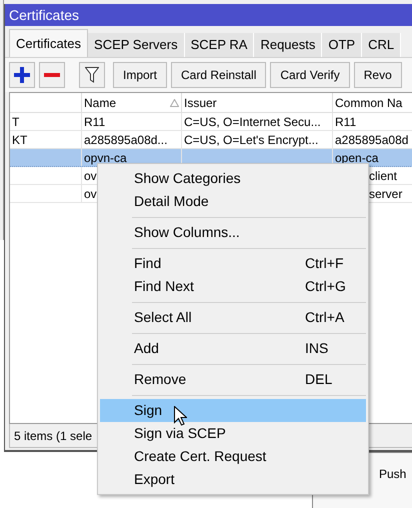 The height and width of the screenshot is (508, 412). I want to click on table-cell-text: a285895a08d, so click(371, 140).